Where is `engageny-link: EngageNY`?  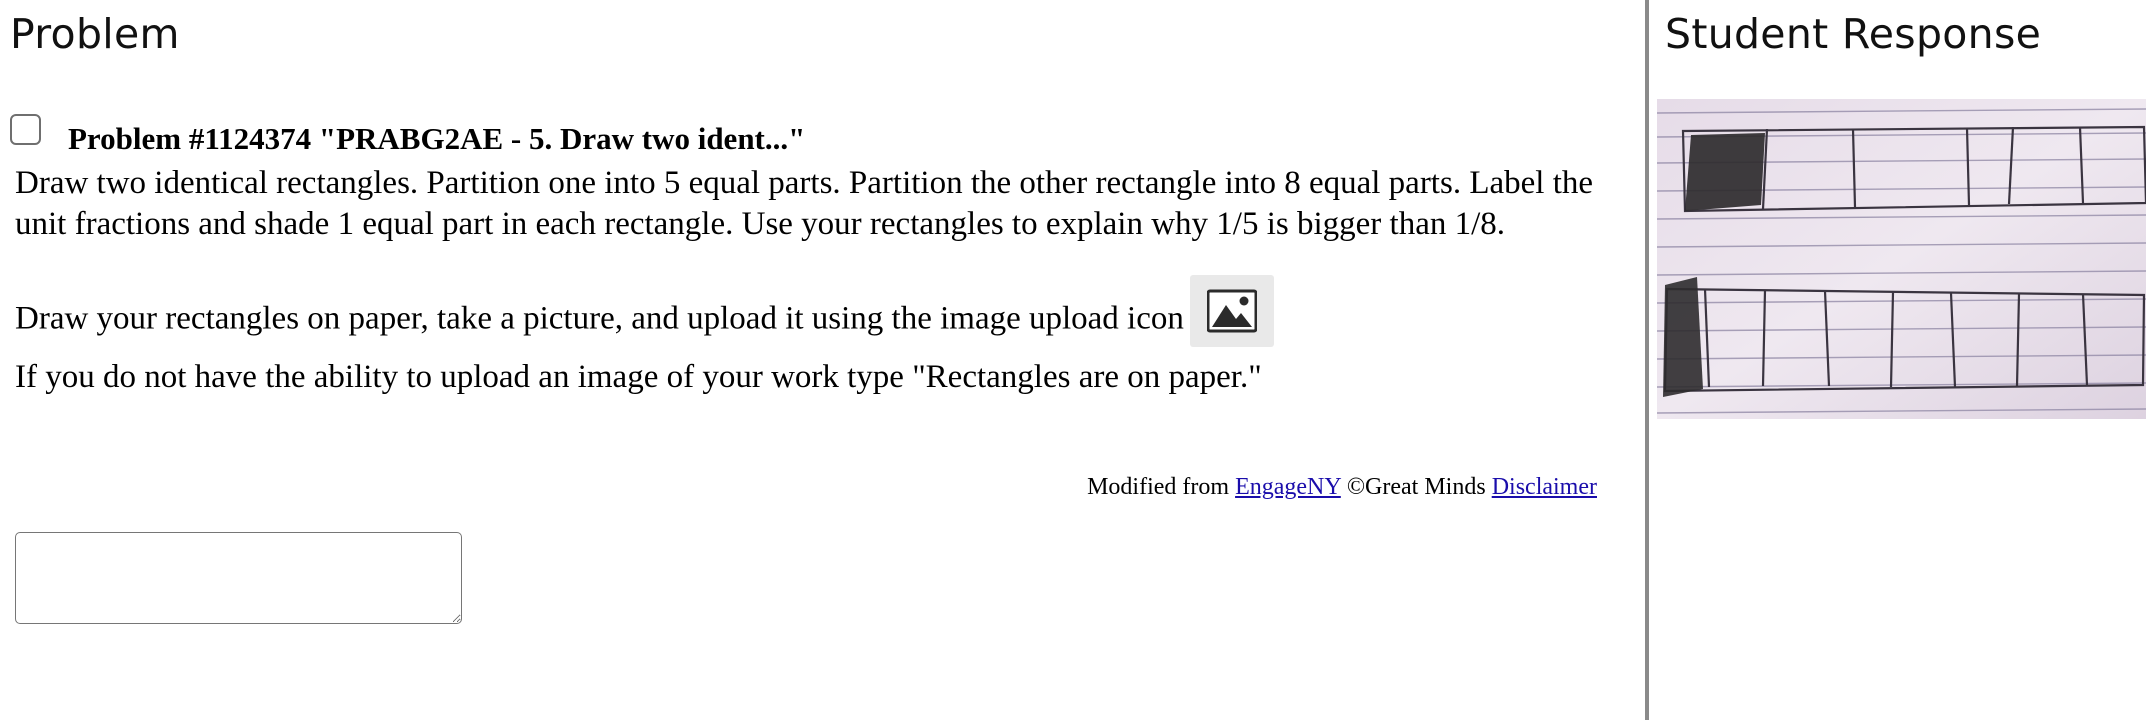
engageny-link: EngageNY is located at coordinates (1288, 487).